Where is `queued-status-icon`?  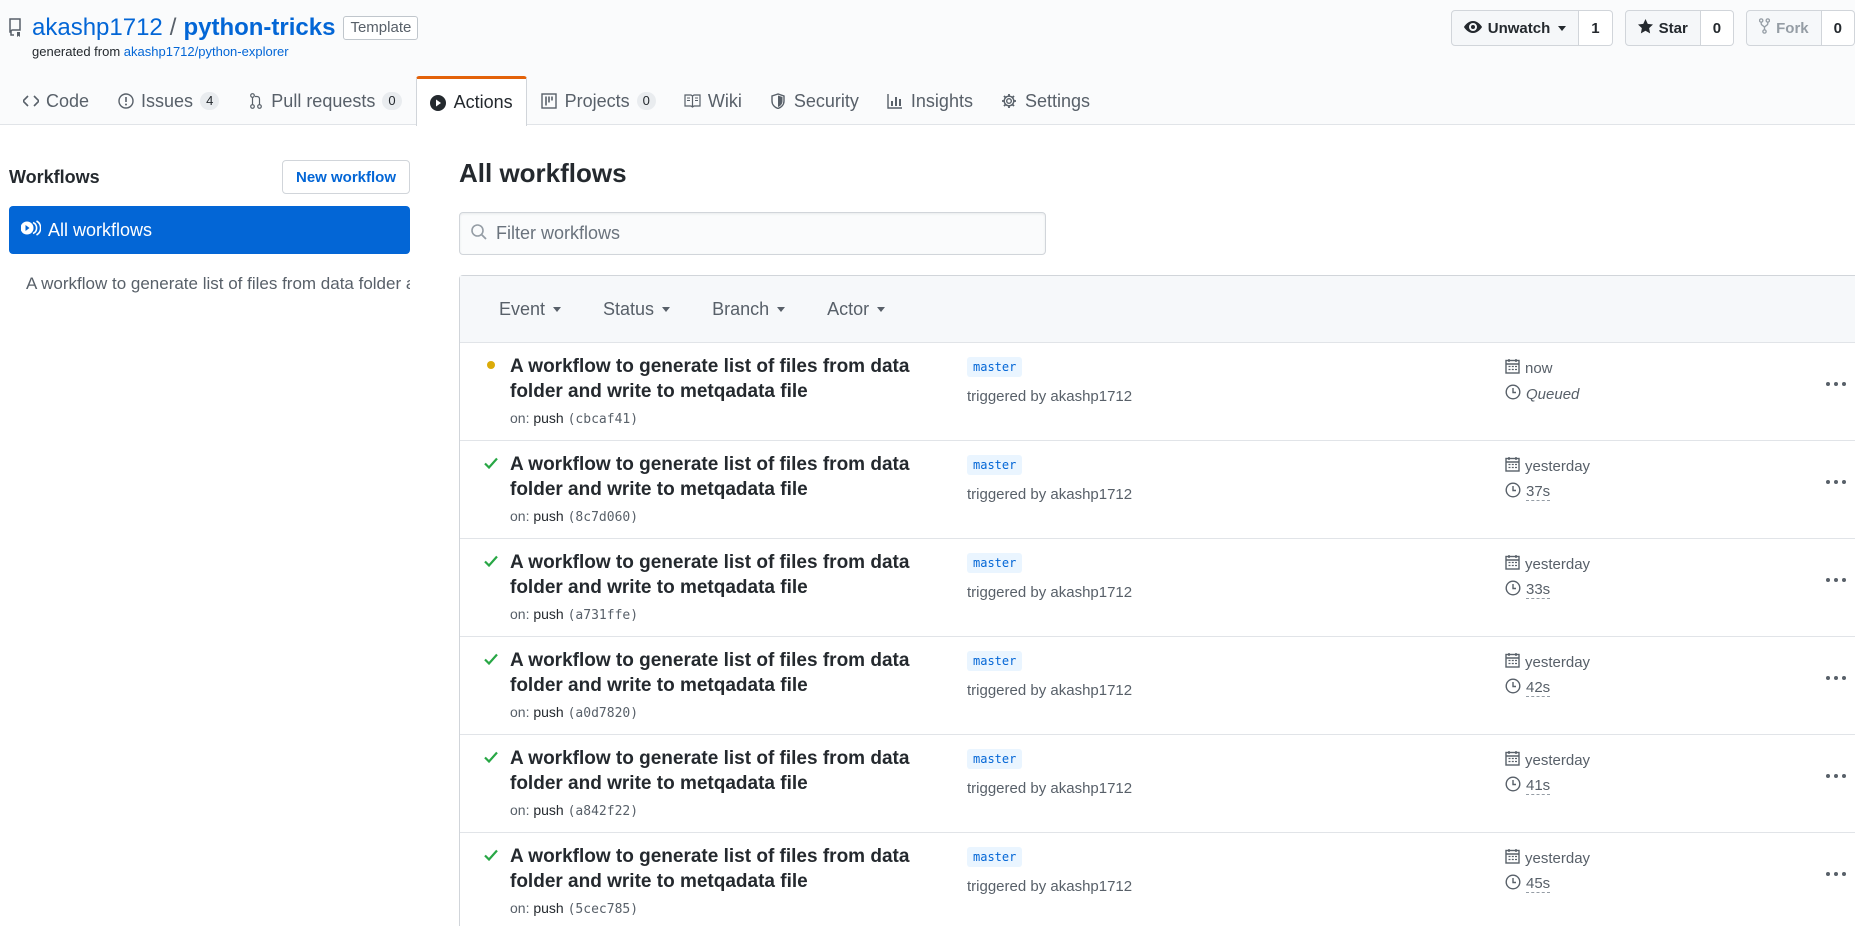 queued-status-icon is located at coordinates (491, 365).